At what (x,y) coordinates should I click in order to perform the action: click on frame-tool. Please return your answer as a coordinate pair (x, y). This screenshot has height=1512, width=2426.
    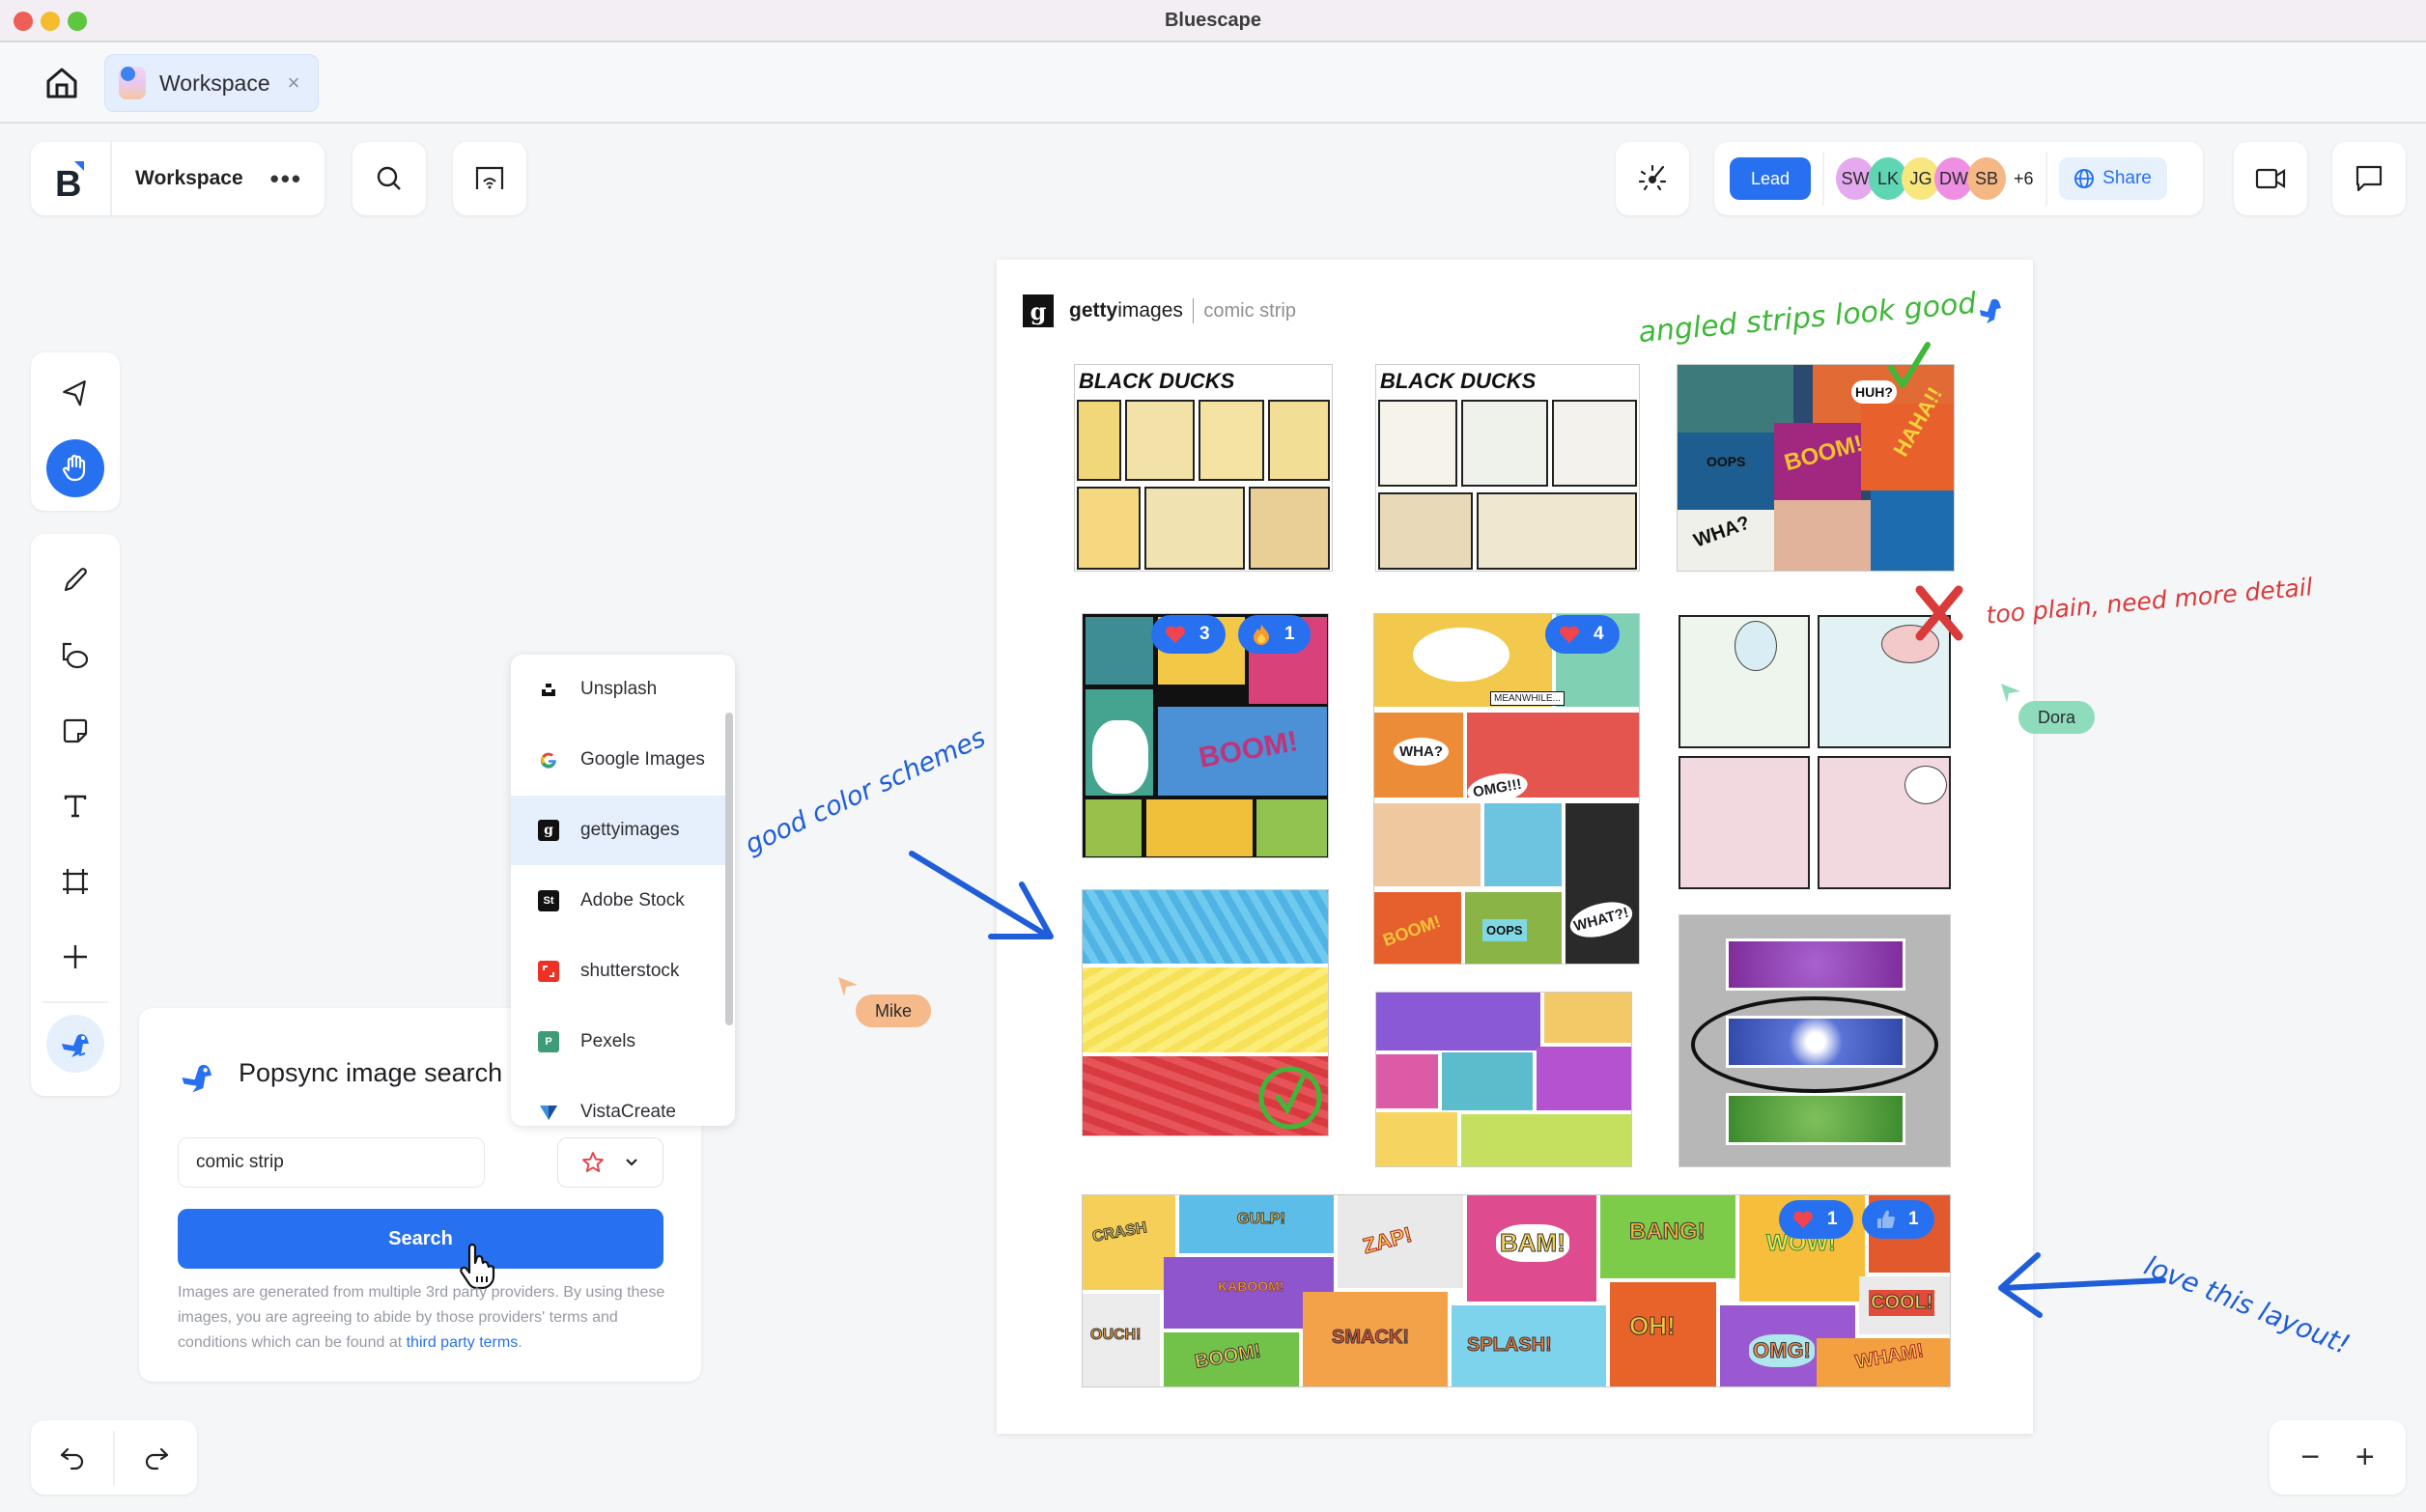
    Looking at the image, I should click on (75, 882).